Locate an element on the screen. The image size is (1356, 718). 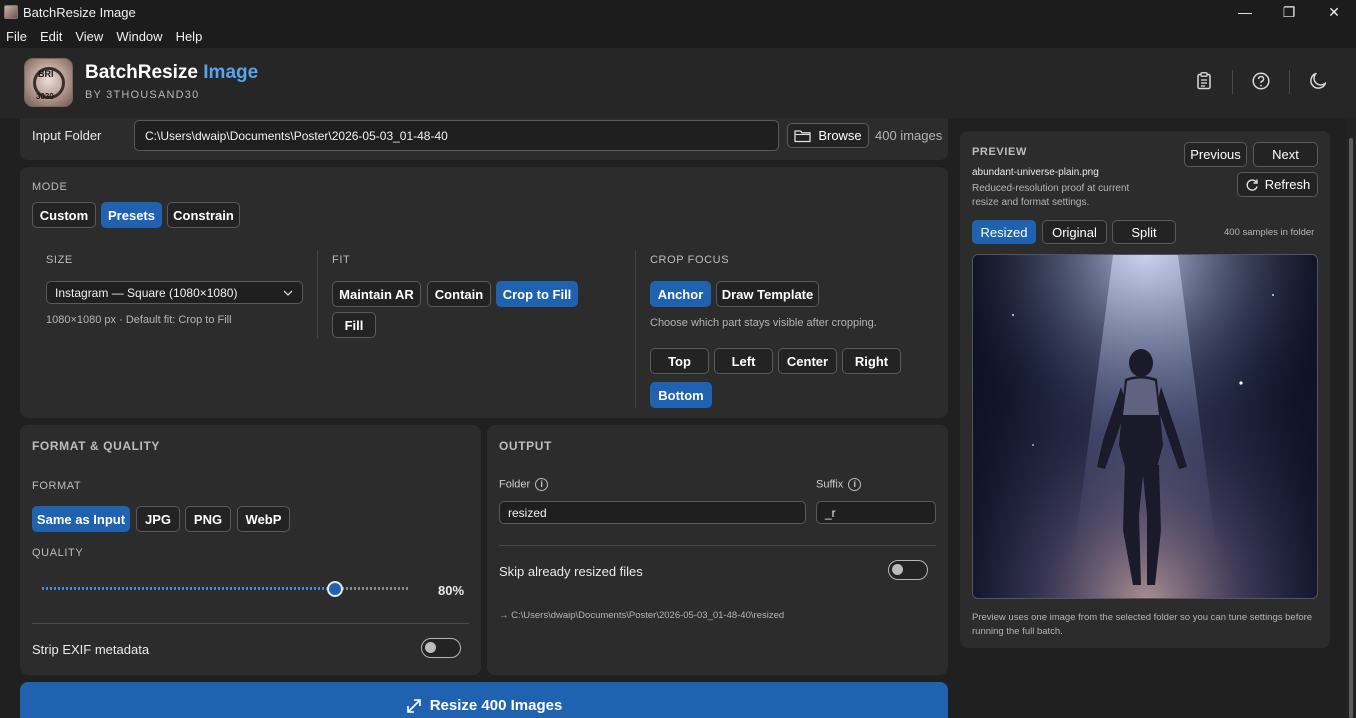
fit-contain-button: Contain is located at coordinates (459, 294).